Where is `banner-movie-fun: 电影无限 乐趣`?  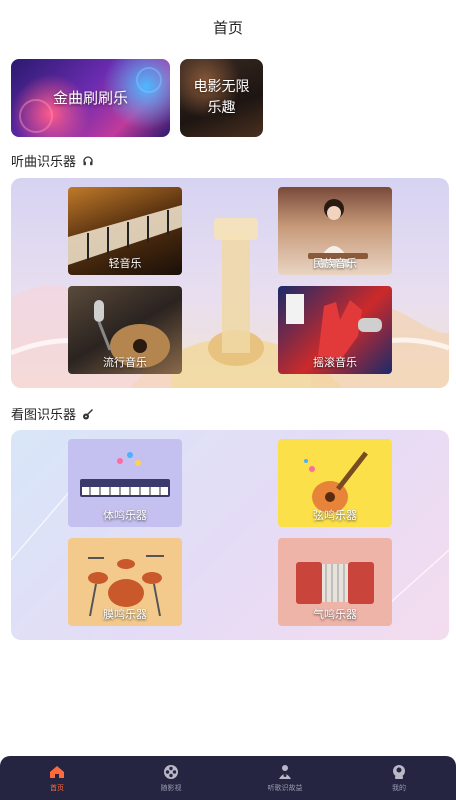
banner-movie-fun: 电影无限 乐趣 is located at coordinates (221, 98).